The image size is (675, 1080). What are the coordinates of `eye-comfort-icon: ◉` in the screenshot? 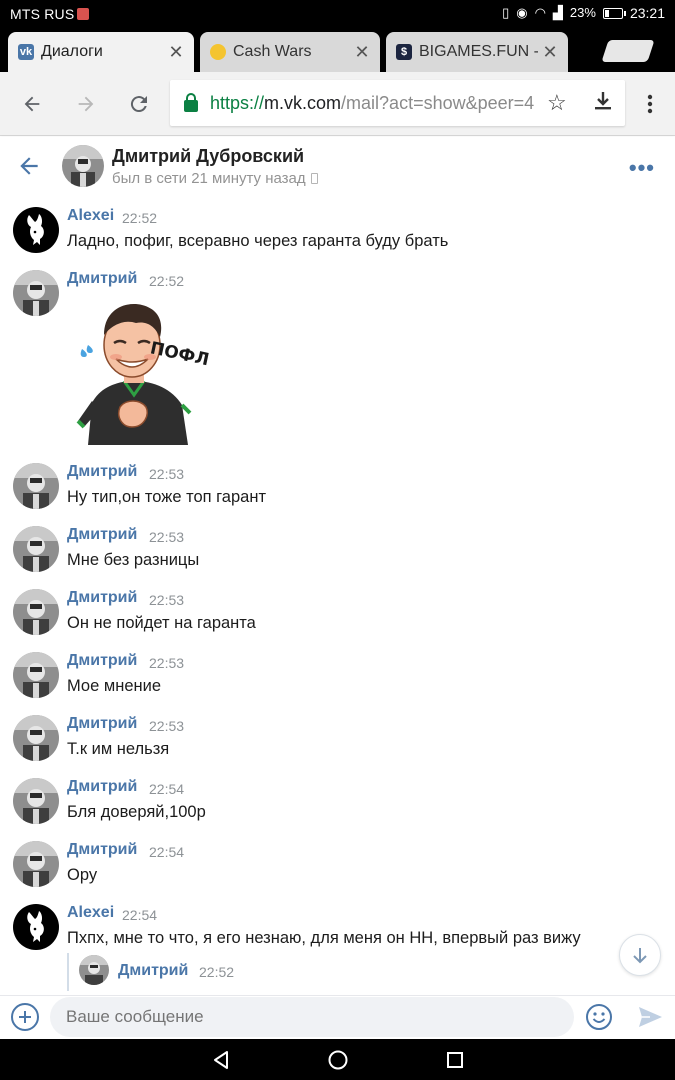 It's located at (522, 12).